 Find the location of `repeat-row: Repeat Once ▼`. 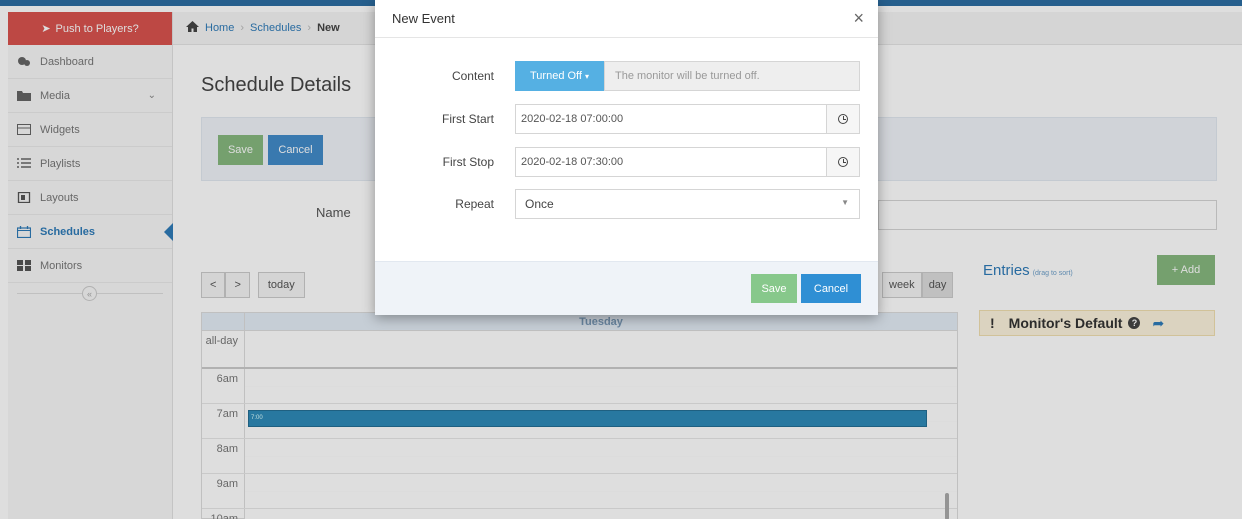

repeat-row: Repeat Once ▼ is located at coordinates (626, 204).